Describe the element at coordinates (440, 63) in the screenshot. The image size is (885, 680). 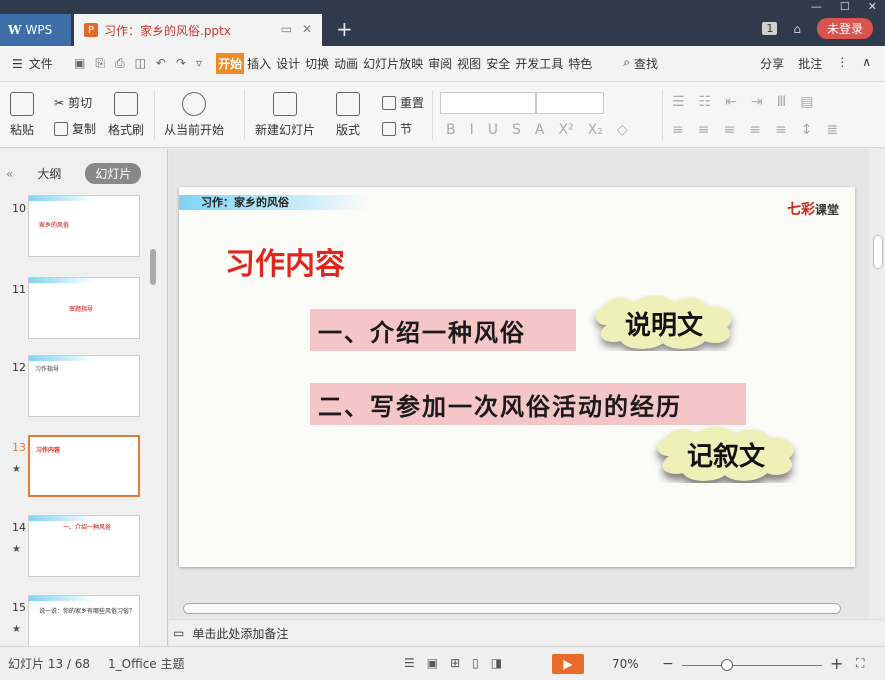
I see `tab-review: 审阅` at that location.